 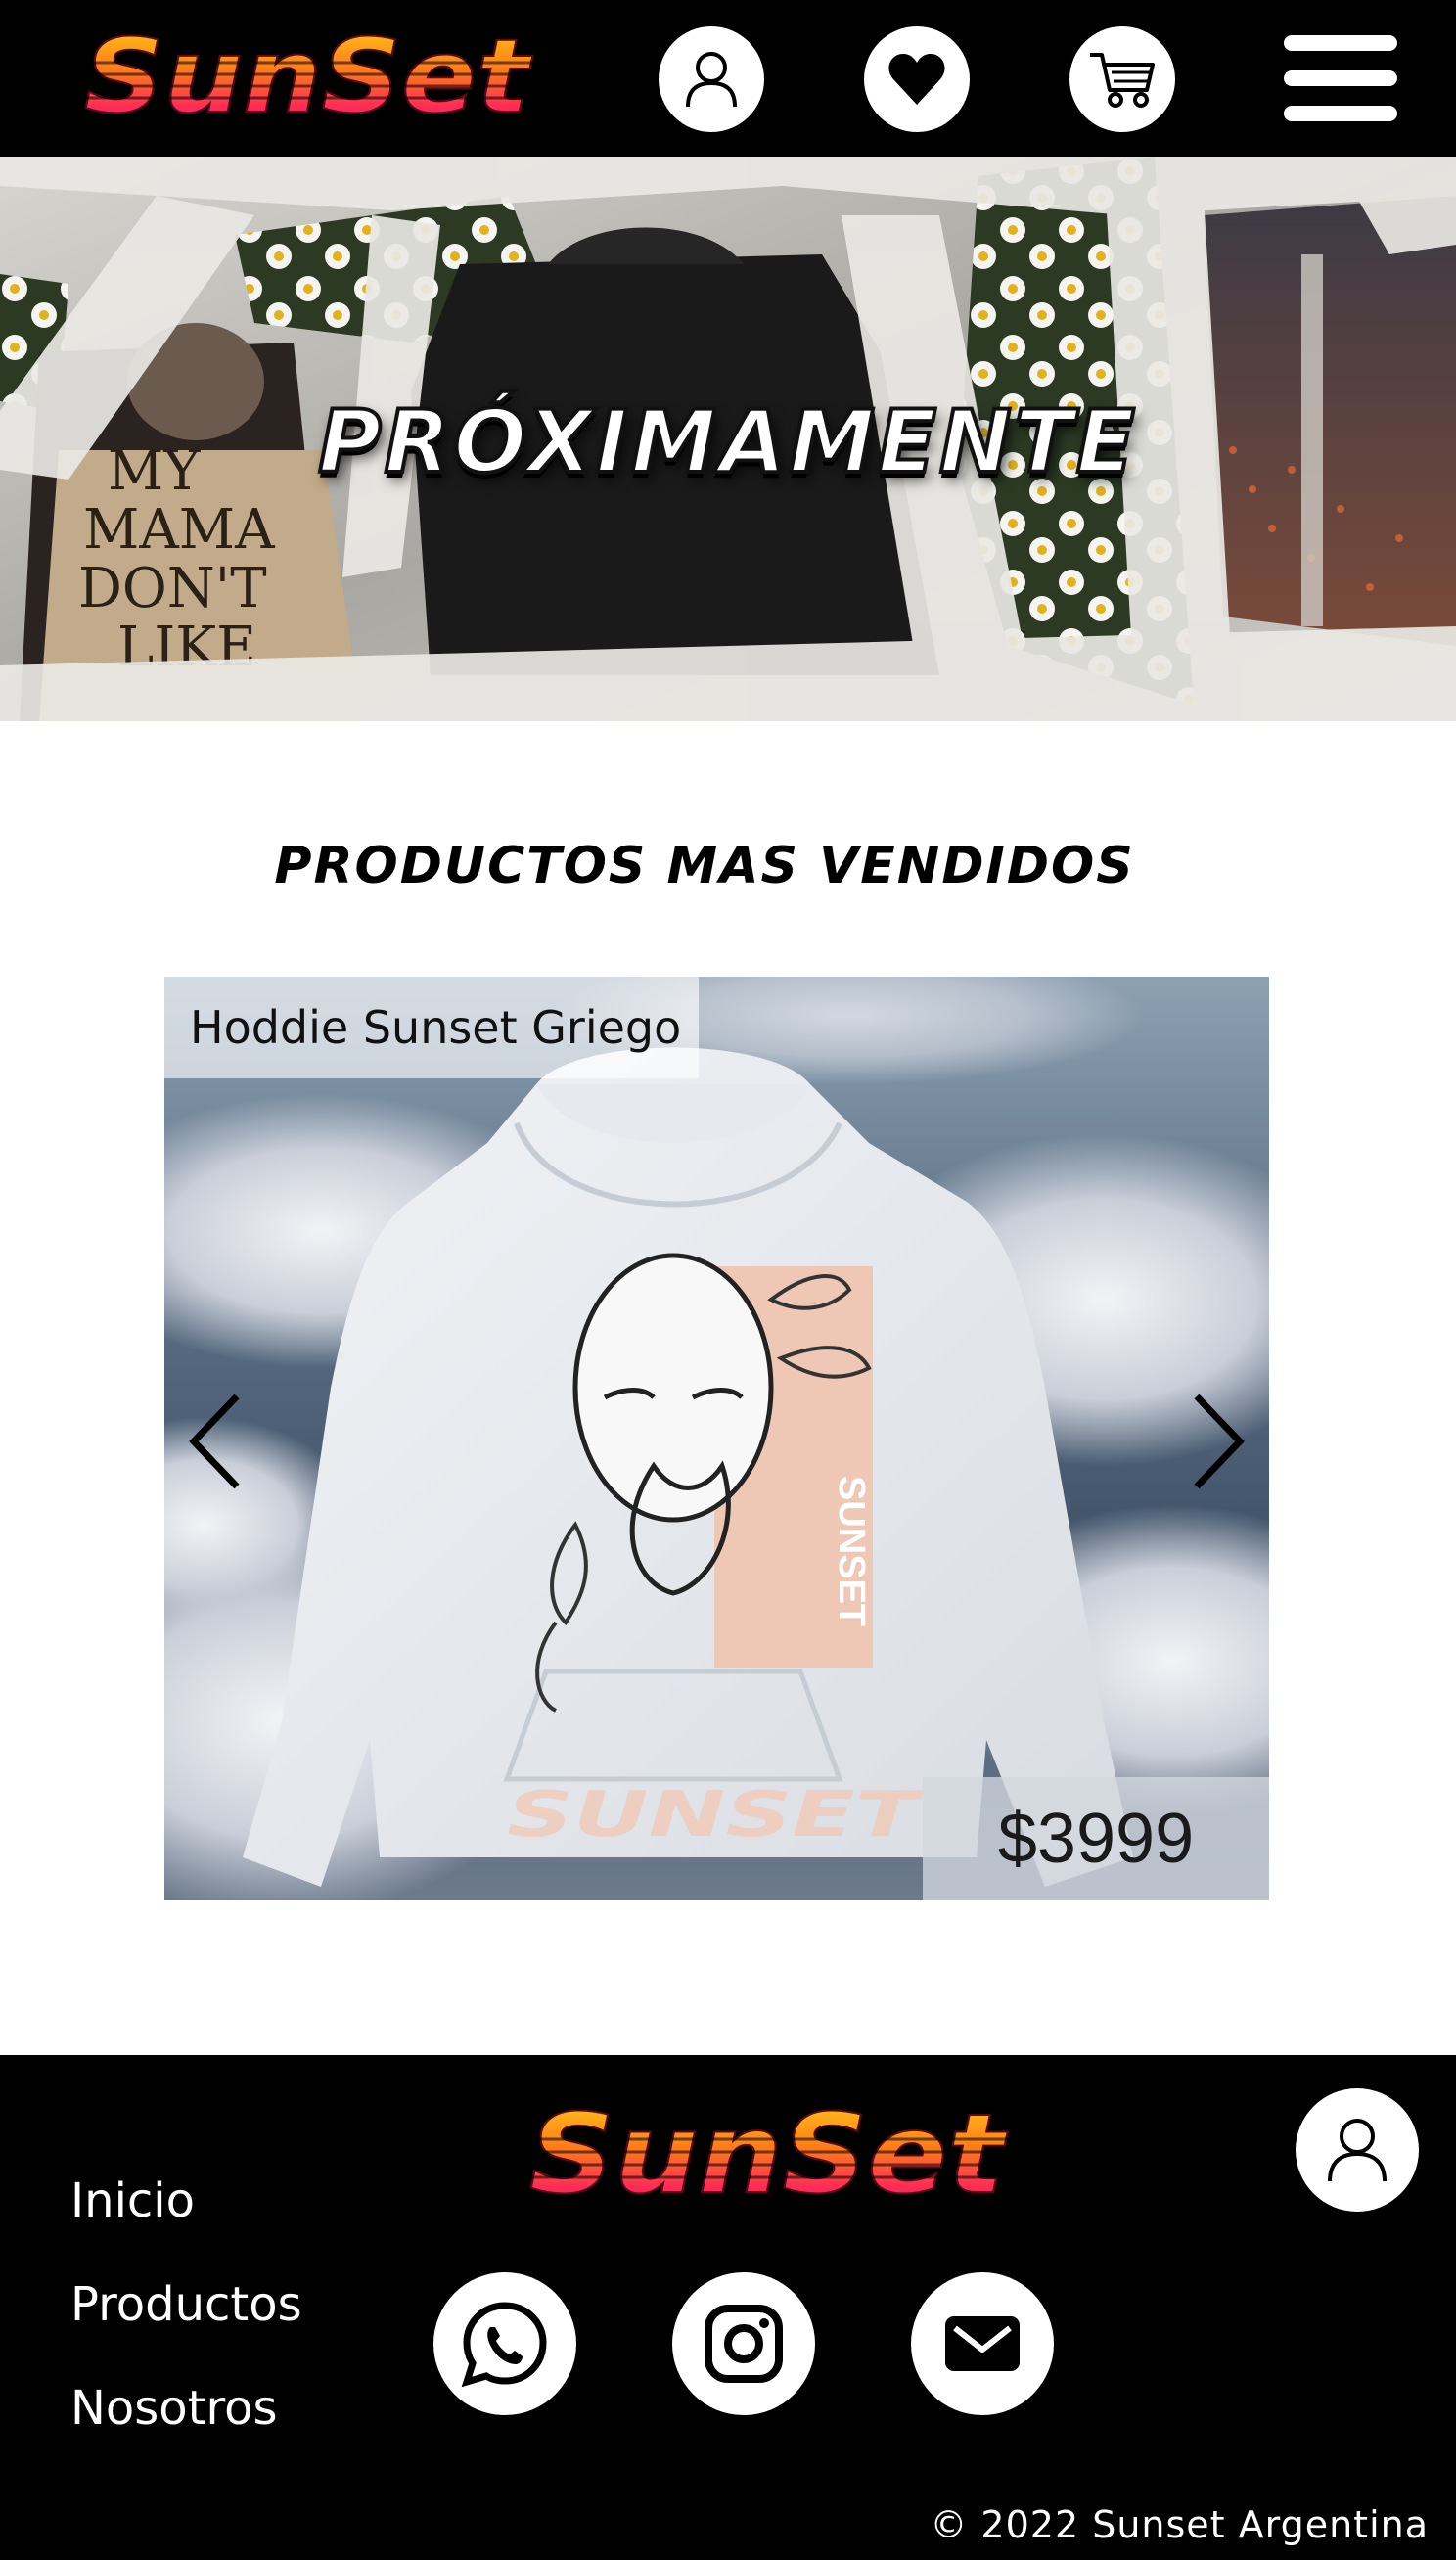 I want to click on footer-link-nosotros: Nosotros, so click(x=186, y=2432).